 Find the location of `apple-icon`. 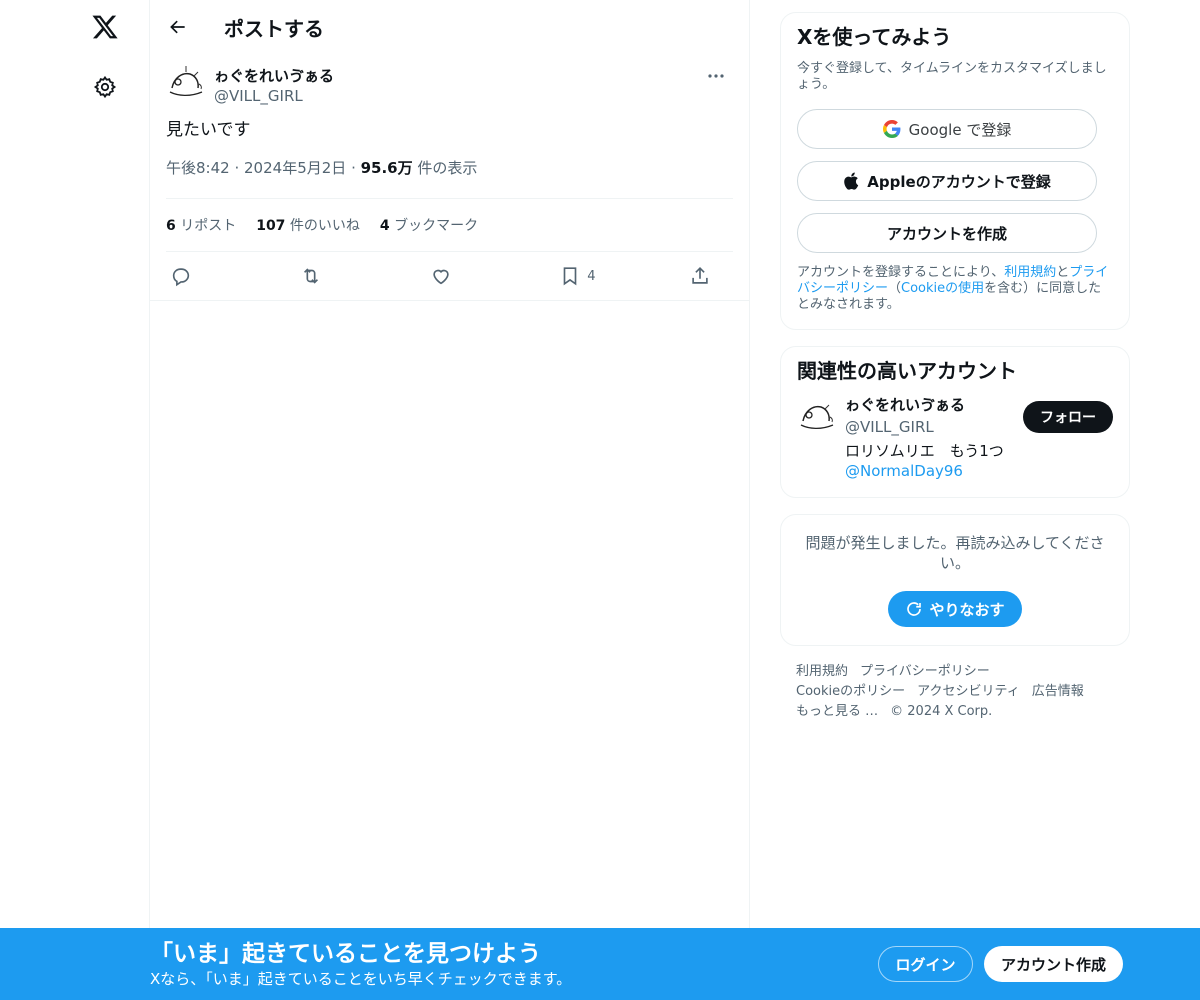

apple-icon is located at coordinates (851, 181).